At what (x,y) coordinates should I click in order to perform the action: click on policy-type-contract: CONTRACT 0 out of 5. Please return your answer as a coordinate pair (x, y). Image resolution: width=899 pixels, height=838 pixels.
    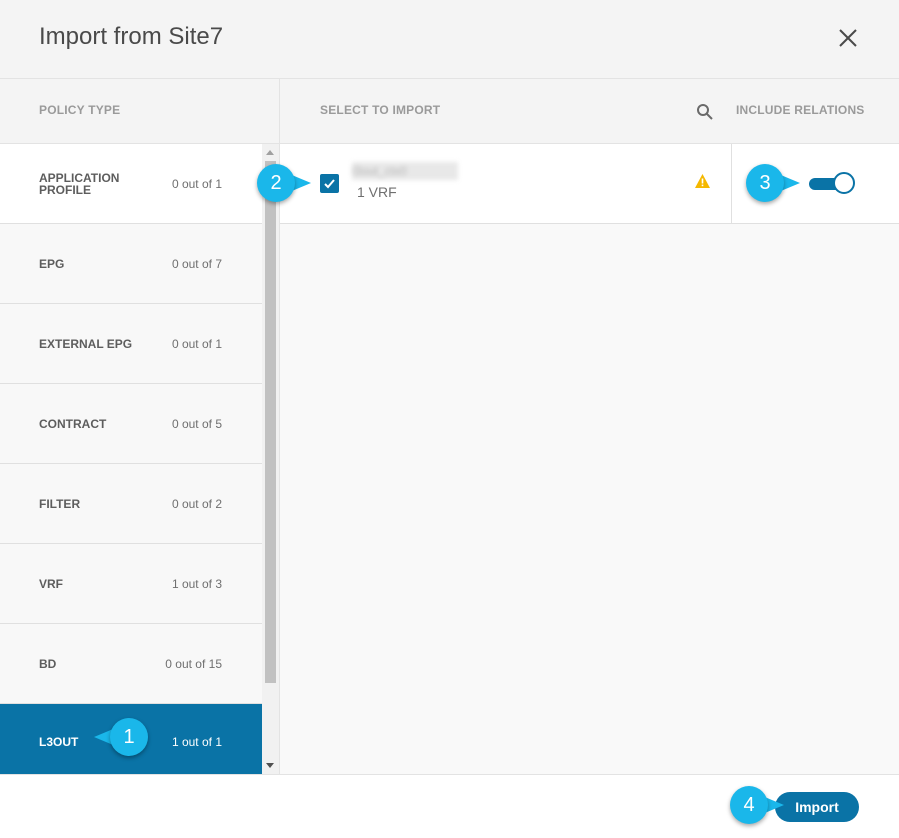
    Looking at the image, I should click on (131, 424).